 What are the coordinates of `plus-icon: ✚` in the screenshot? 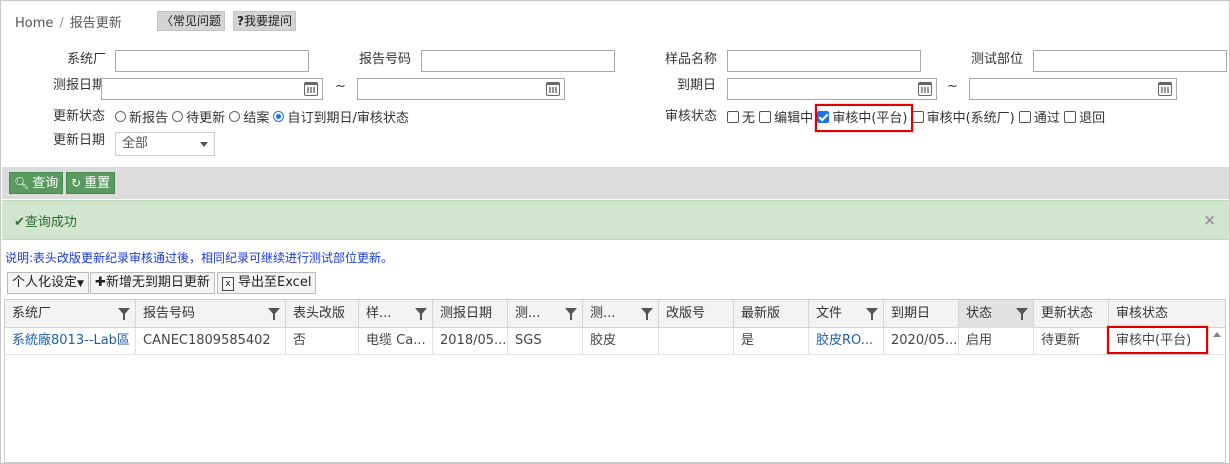 It's located at (100, 282).